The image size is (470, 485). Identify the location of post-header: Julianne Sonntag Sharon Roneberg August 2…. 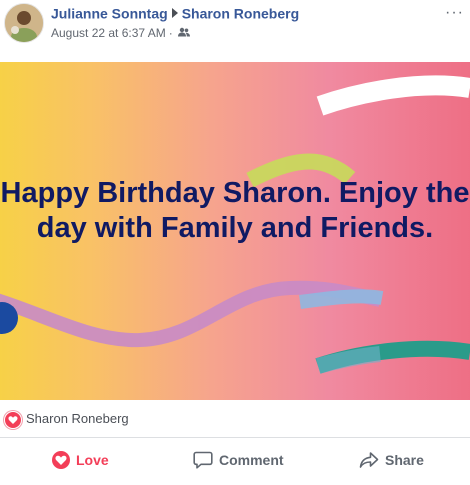
(235, 30).